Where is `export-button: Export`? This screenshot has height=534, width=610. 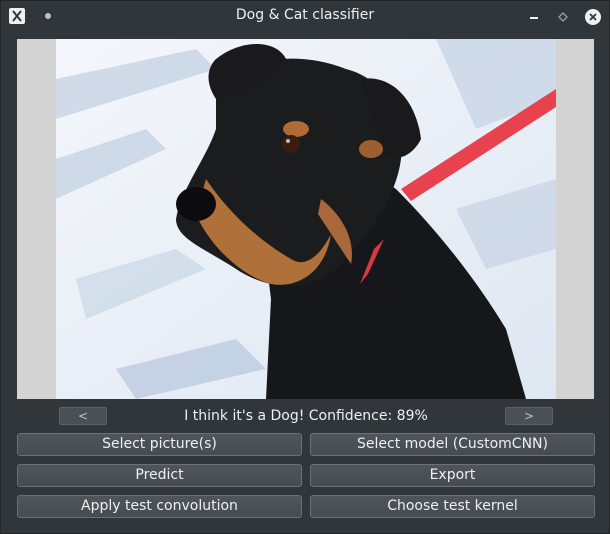 export-button: Export is located at coordinates (452, 475).